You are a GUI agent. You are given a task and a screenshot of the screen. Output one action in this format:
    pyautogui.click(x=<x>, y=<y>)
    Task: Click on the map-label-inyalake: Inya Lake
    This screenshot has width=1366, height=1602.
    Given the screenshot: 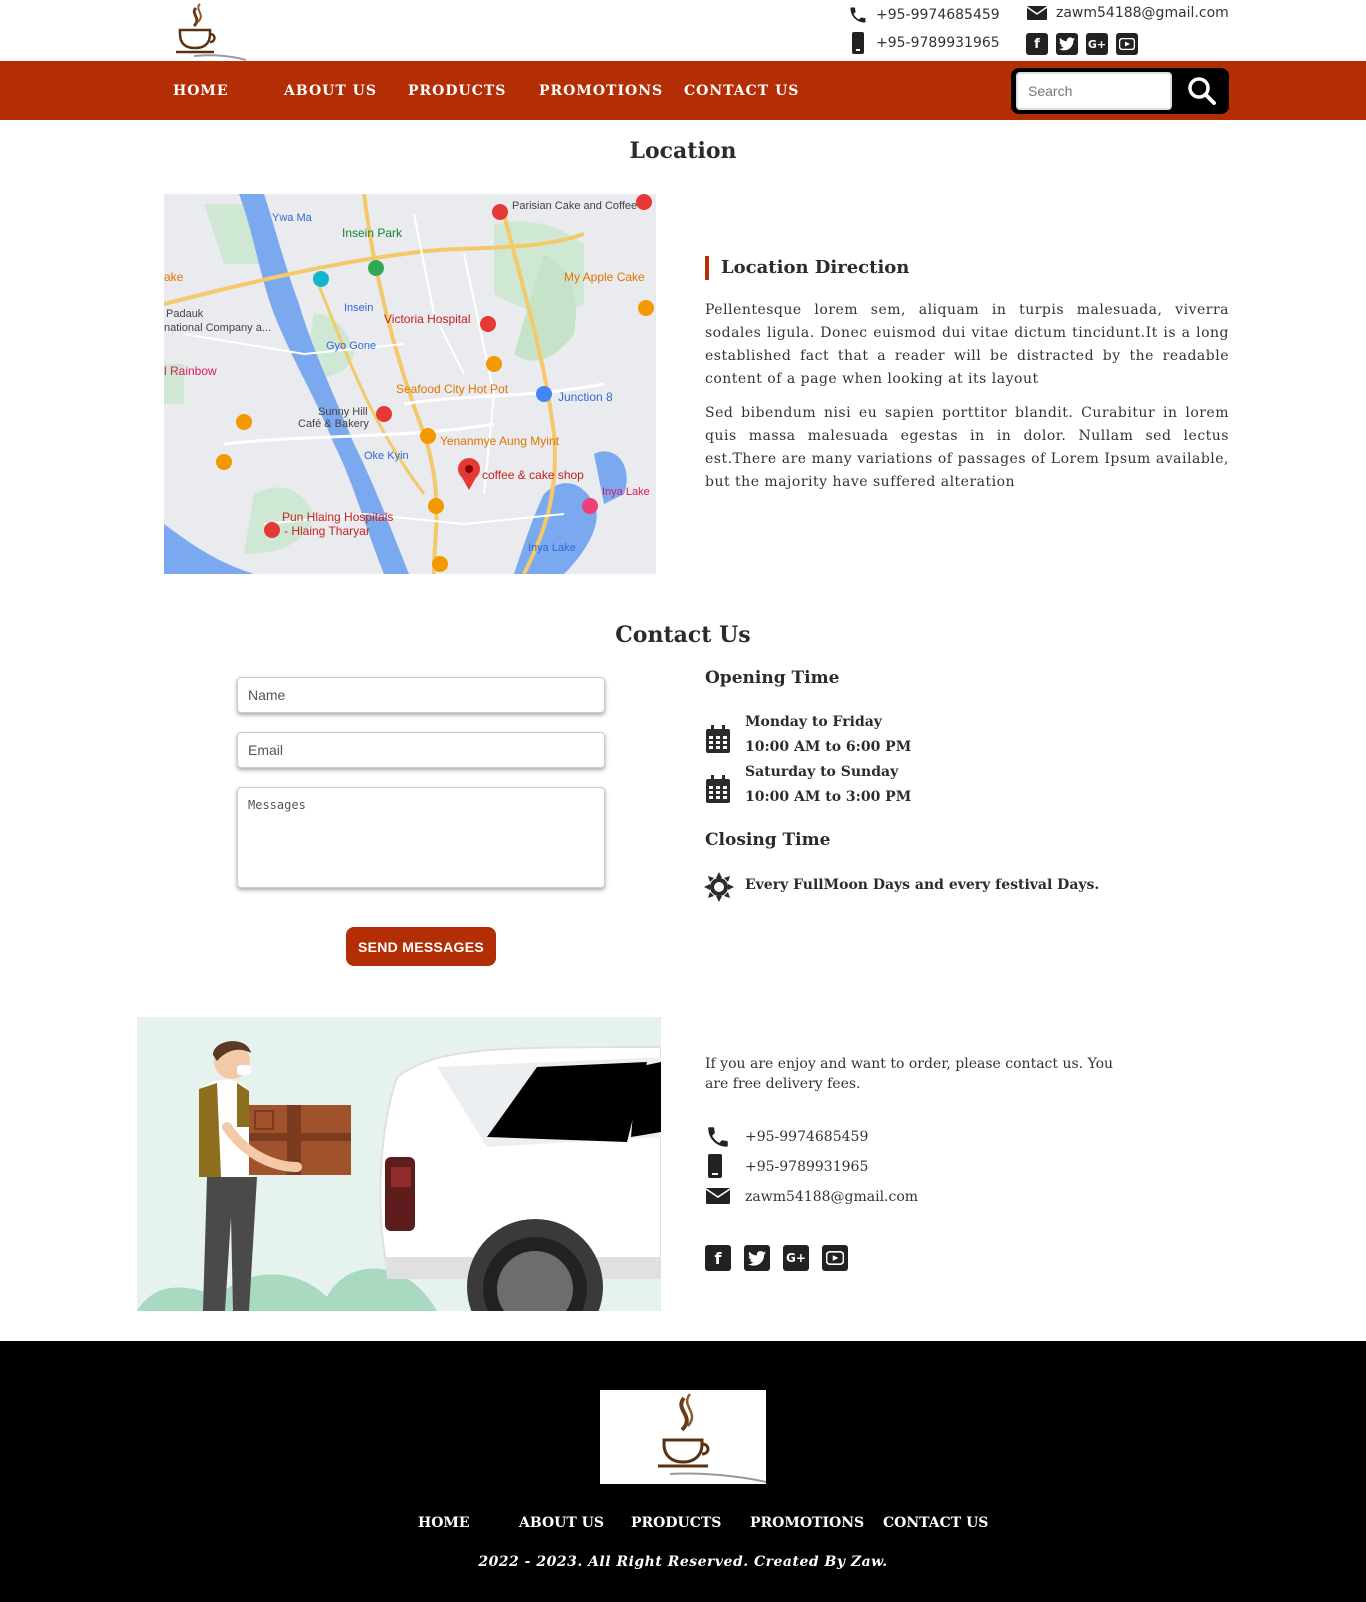 What is the action you would take?
    pyautogui.click(x=626, y=492)
    